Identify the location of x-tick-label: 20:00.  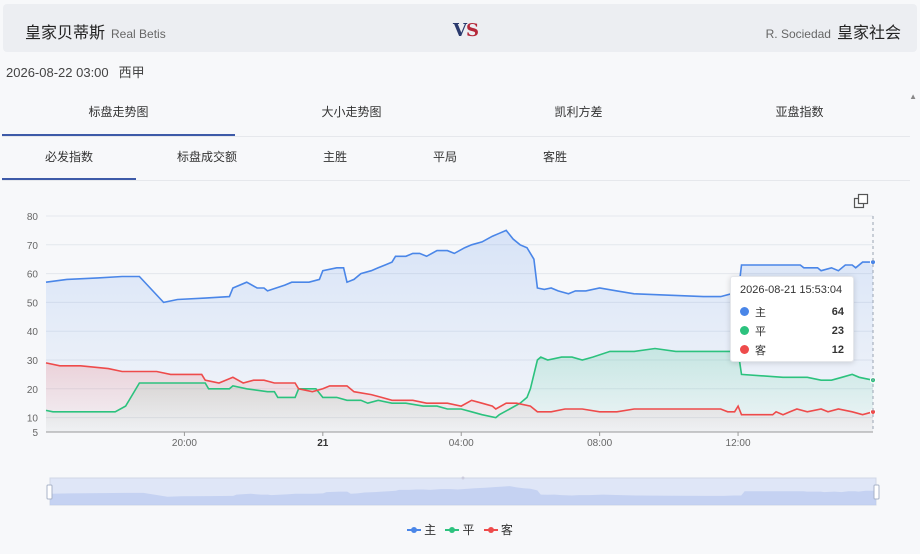
(184, 443).